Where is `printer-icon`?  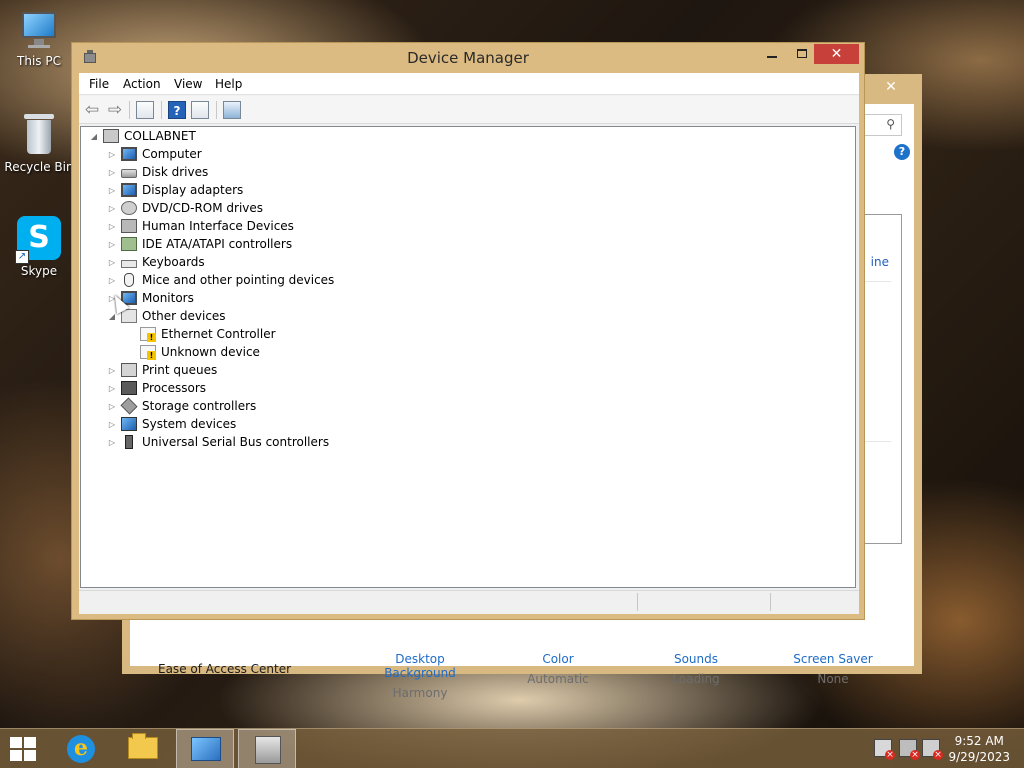 printer-icon is located at coordinates (129, 370).